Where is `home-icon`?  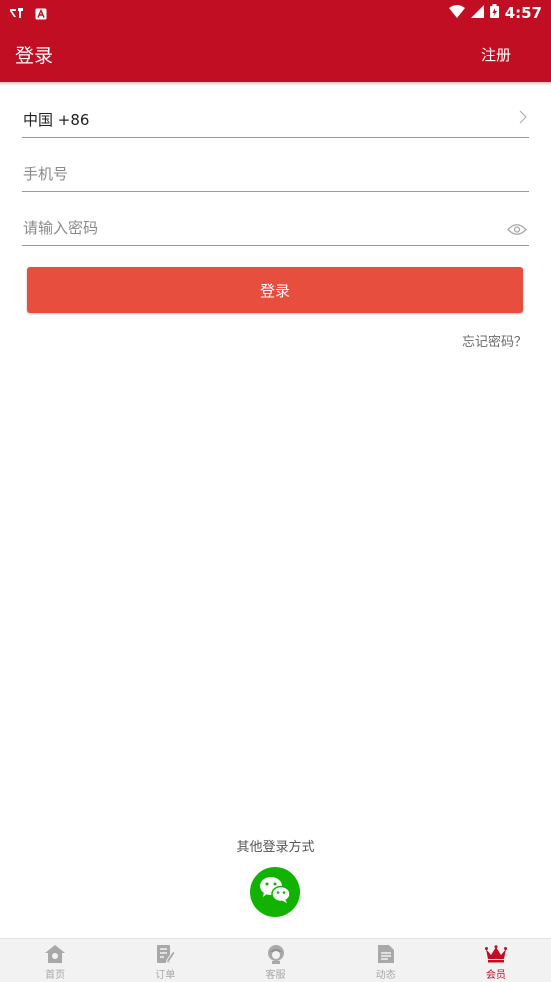
home-icon is located at coordinates (55, 954).